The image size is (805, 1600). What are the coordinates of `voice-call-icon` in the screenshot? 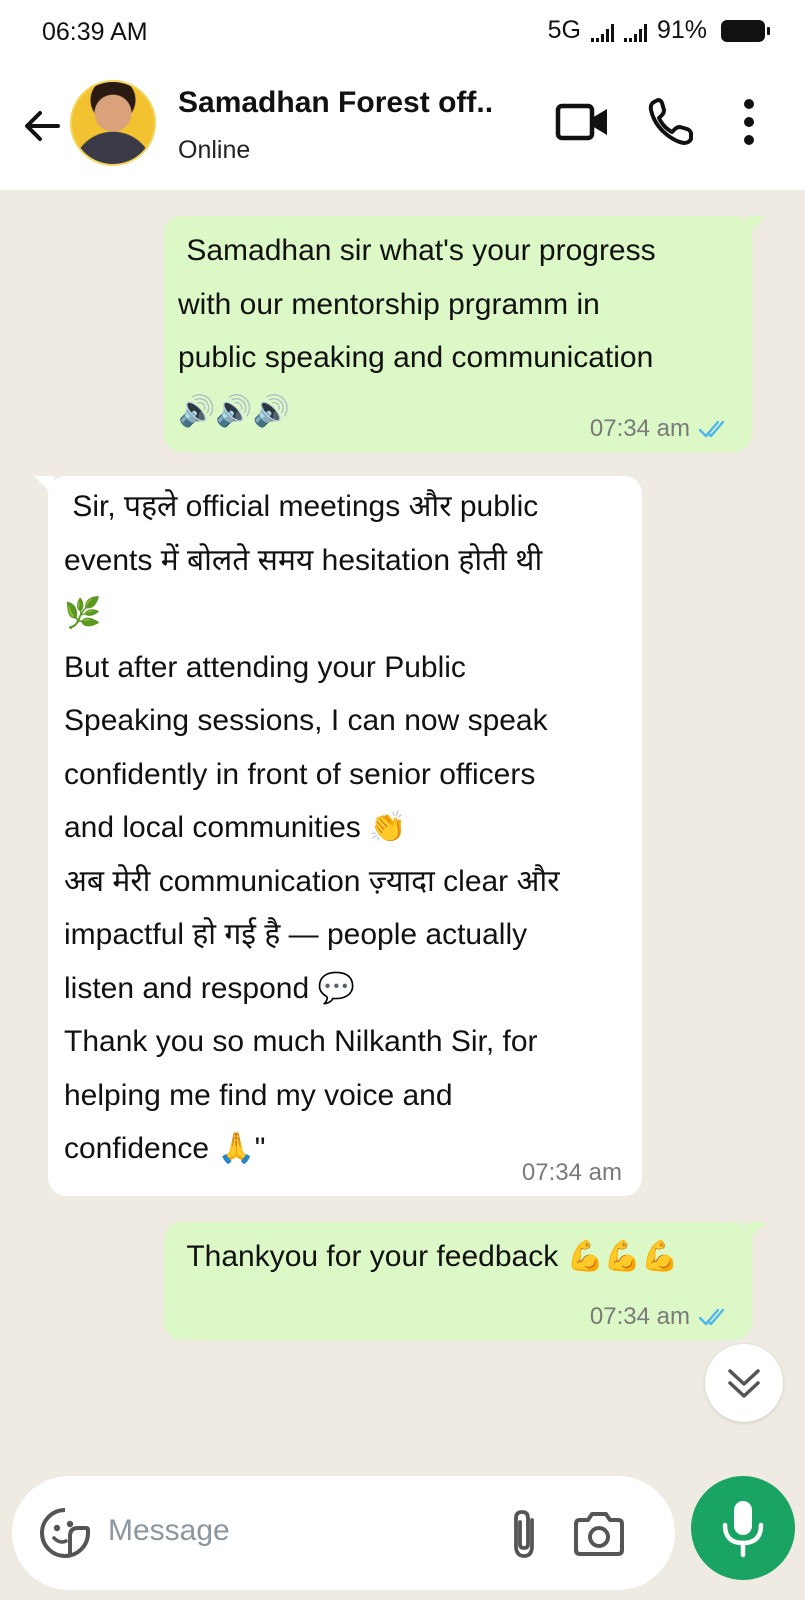 It's located at (670, 124).